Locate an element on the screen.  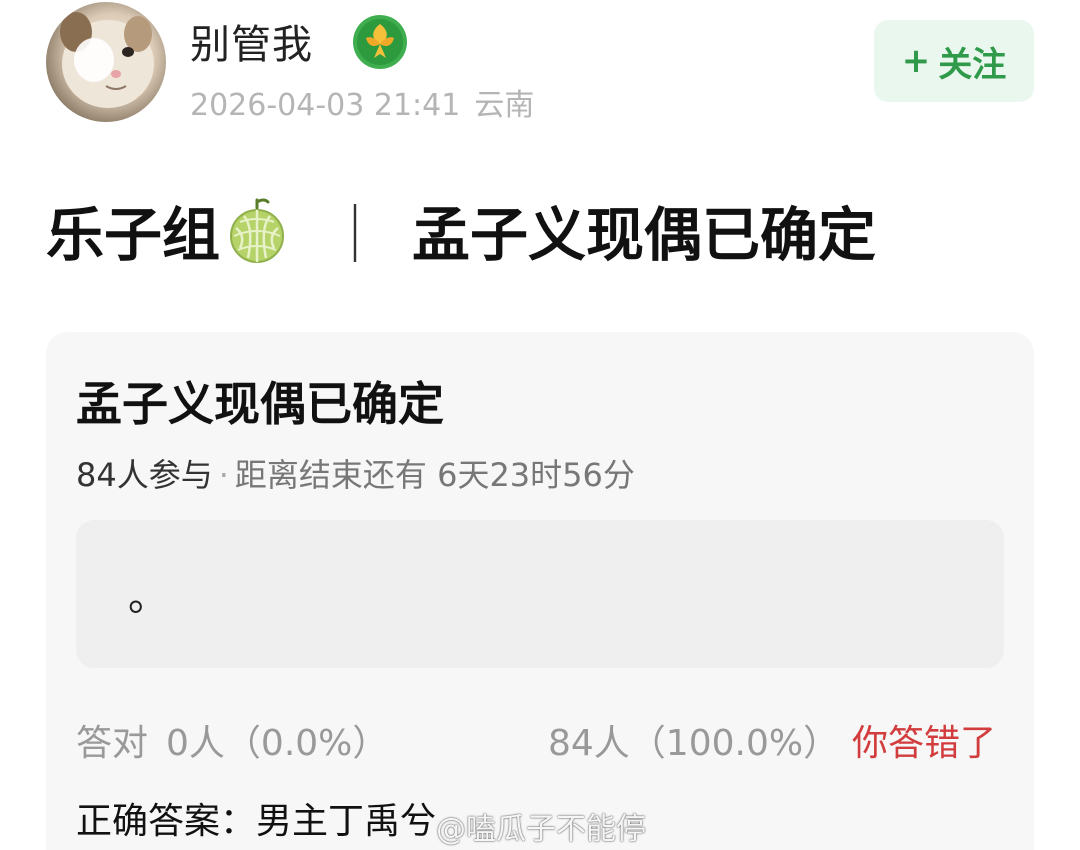
correct-answer: 正确答案：男主丁禹兮 is located at coordinates (256, 821).